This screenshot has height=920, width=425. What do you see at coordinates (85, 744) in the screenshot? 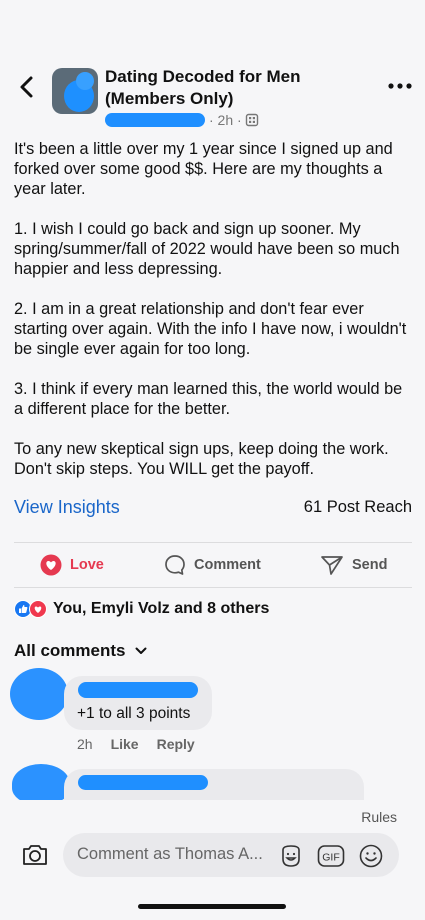
I see `comment-time: 2h` at bounding box center [85, 744].